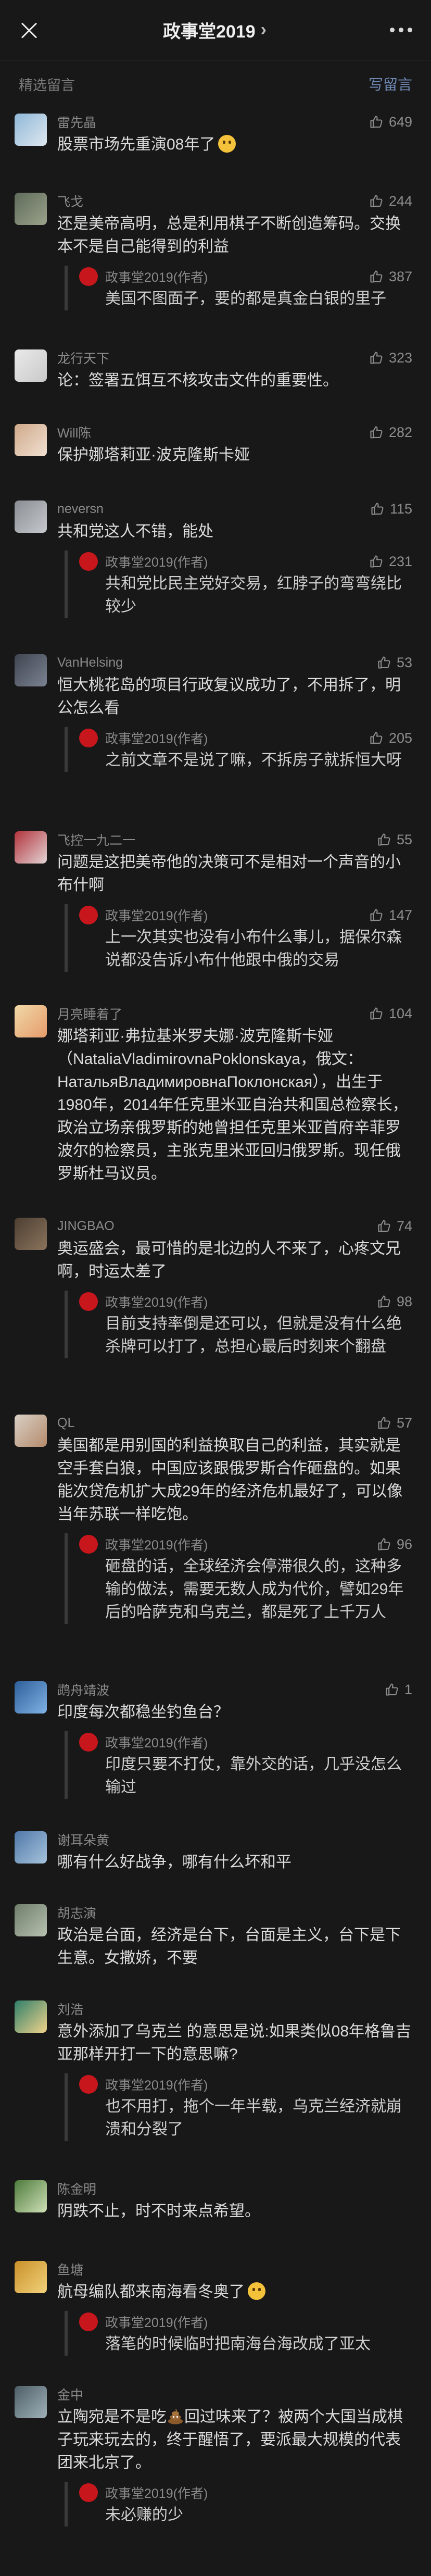 The width and height of the screenshot is (431, 2576). What do you see at coordinates (229, 235) in the screenshot?
I see `comment-text: 还是美帝高明，总是利用棋子不断创造筹码。交换本不是自己能得到的利益` at bounding box center [229, 235].